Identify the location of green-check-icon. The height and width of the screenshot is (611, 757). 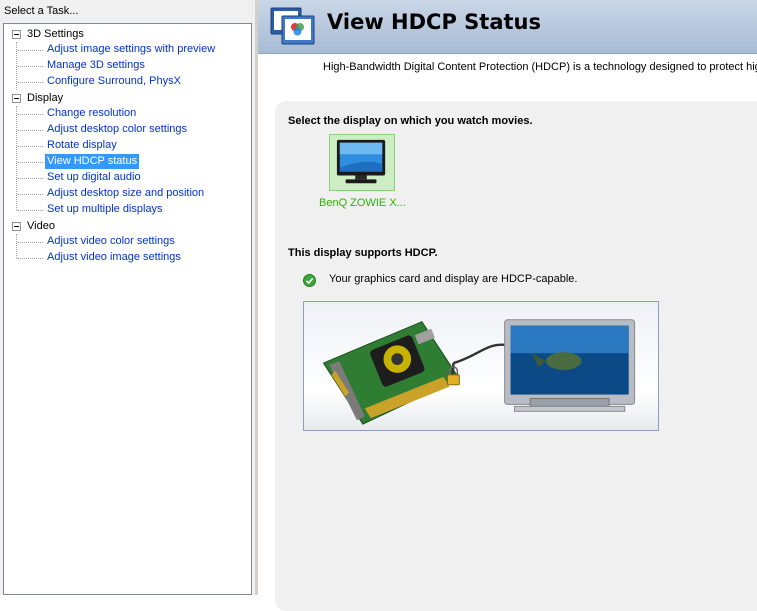
(309, 280).